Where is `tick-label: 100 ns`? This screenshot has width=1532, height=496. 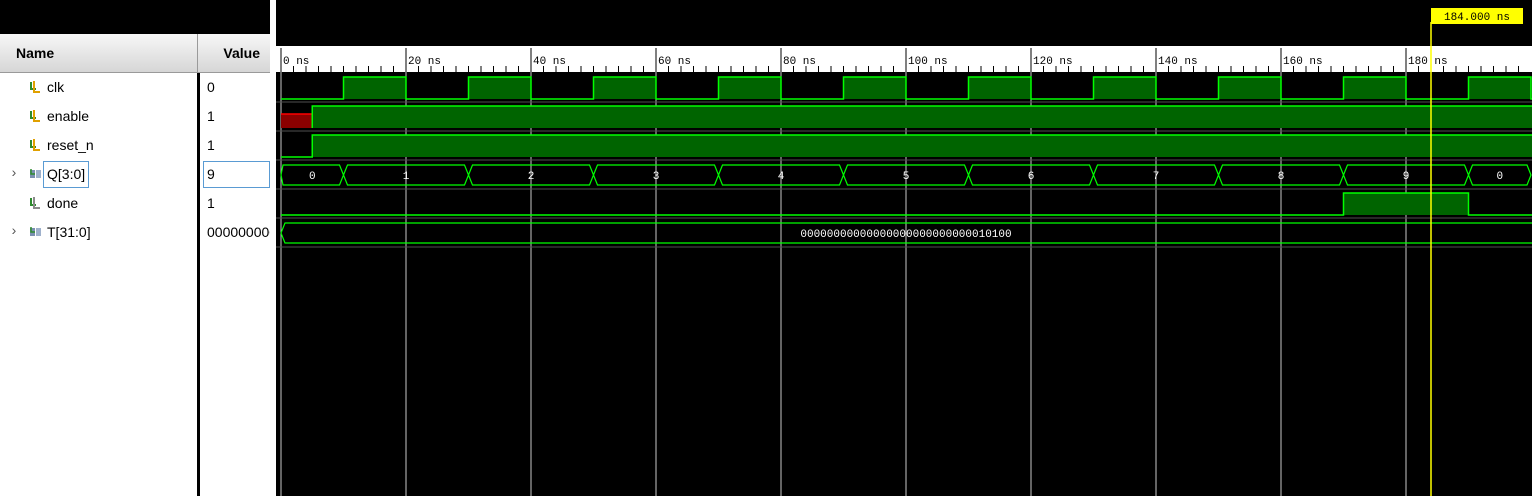 tick-label: 100 ns is located at coordinates (928, 62).